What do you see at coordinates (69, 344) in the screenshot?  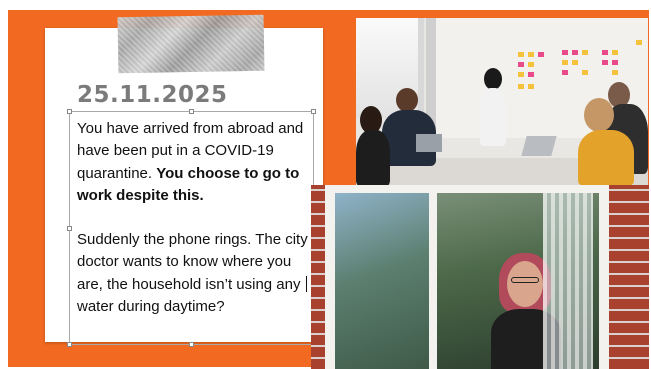 I see `resize-handle-bottom-left` at bounding box center [69, 344].